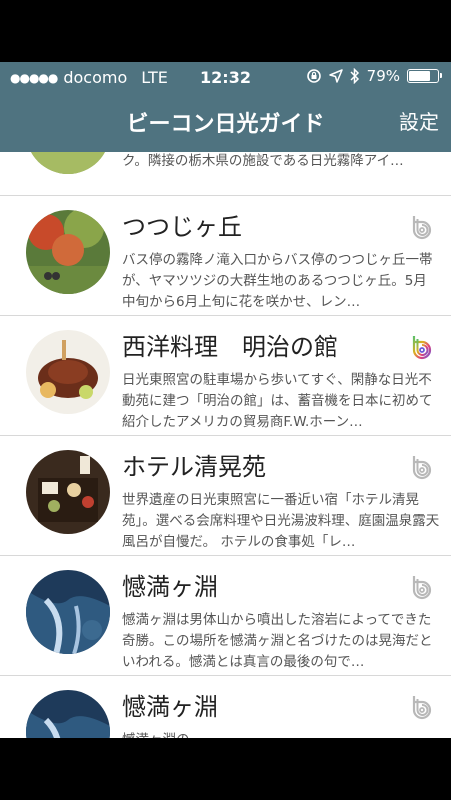 This screenshot has height=800, width=451. Describe the element at coordinates (313, 76) in the screenshot. I see `rotation-lock-icon` at that location.